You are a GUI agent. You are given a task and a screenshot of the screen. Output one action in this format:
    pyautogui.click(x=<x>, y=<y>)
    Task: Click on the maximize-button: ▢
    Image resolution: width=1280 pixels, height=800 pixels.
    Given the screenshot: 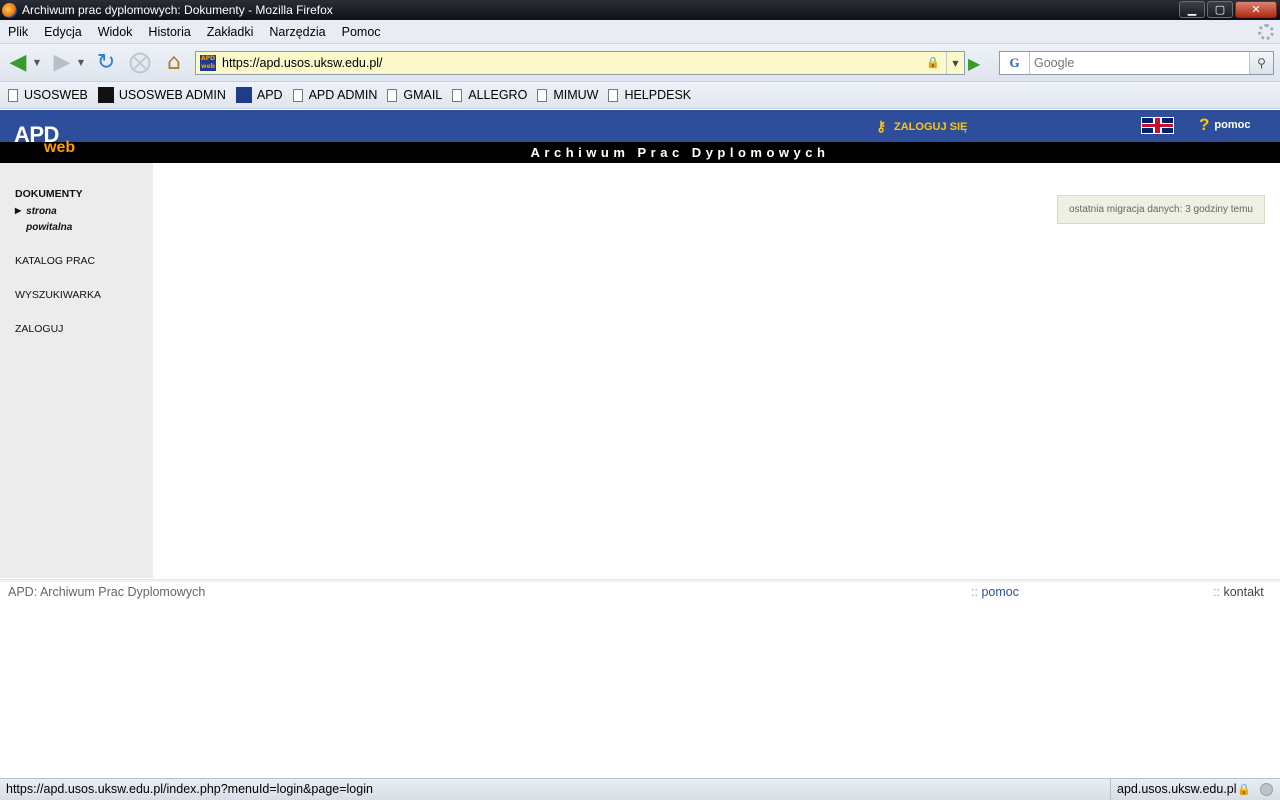 What is the action you would take?
    pyautogui.click(x=1220, y=9)
    